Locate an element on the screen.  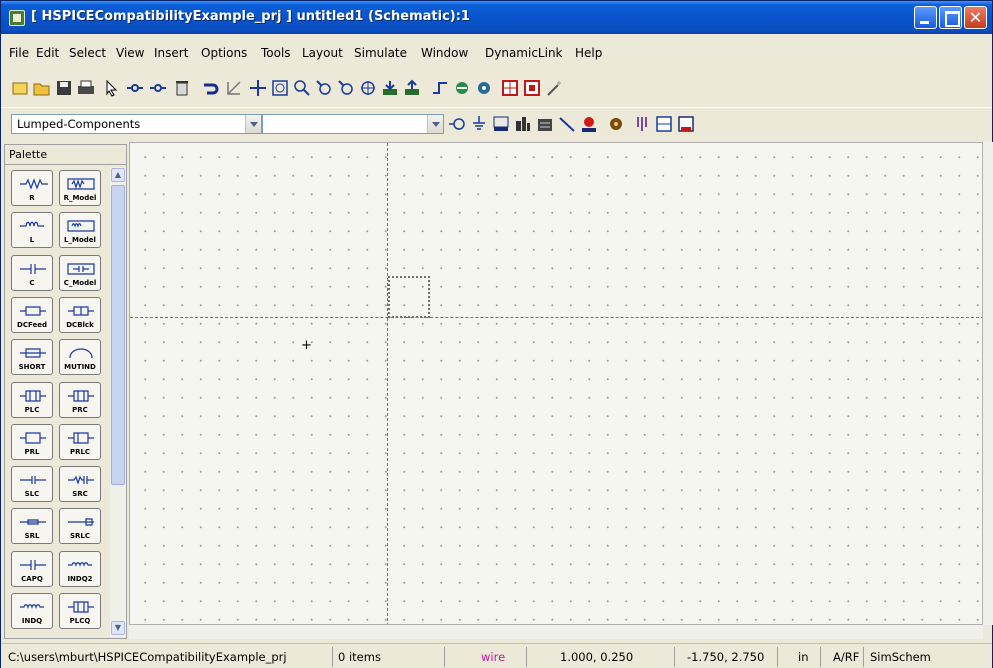
menu-file: File is located at coordinates (19, 53).